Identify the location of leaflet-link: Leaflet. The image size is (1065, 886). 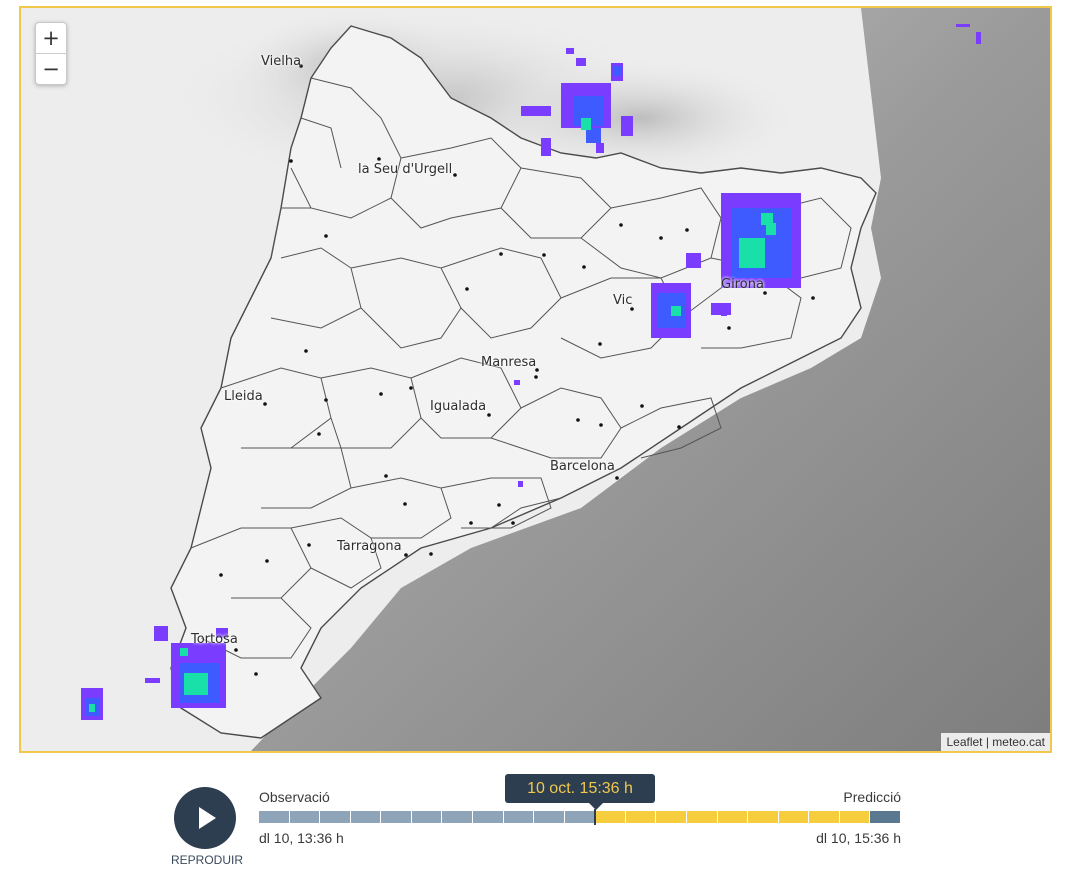
(964, 742).